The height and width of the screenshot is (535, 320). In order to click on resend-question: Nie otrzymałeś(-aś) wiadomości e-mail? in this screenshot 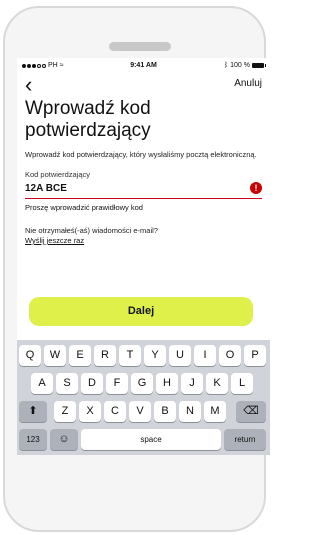, I will do `click(91, 230)`.